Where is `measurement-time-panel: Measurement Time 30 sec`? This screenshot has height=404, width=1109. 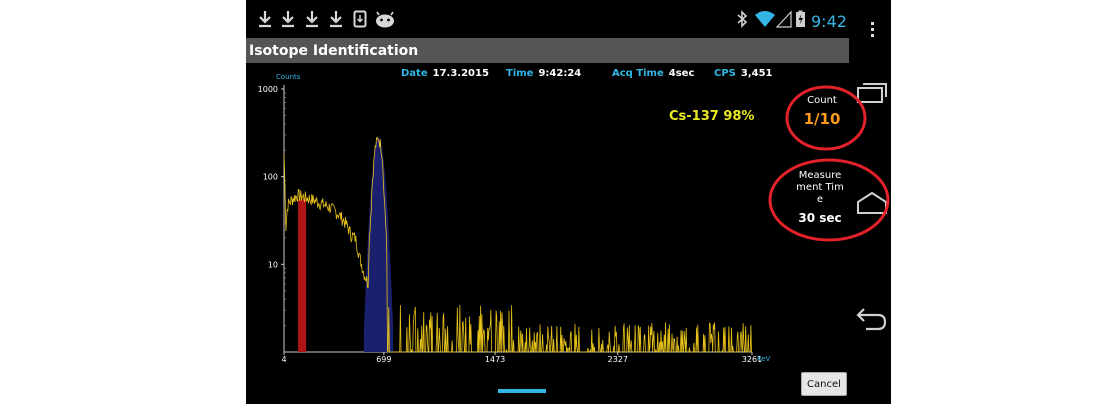 measurement-time-panel: Measurement Time 30 sec is located at coordinates (820, 197).